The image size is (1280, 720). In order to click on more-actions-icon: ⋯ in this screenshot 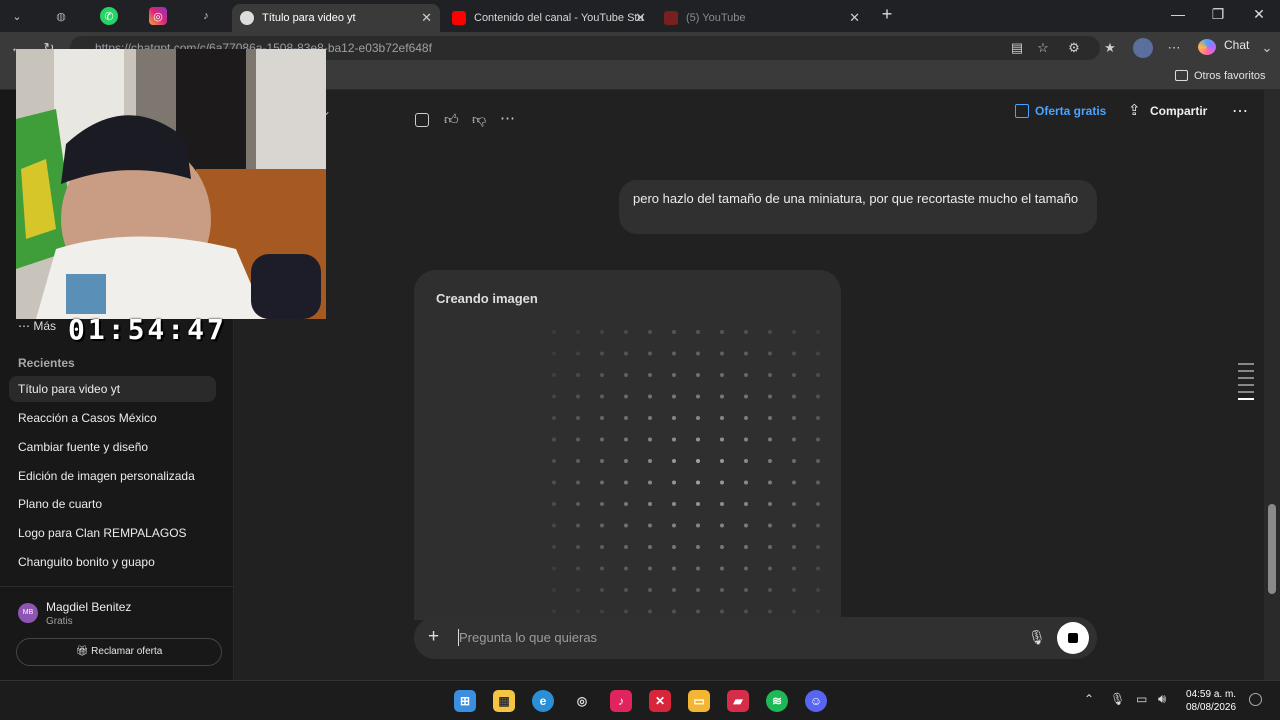, I will do `click(507, 118)`.